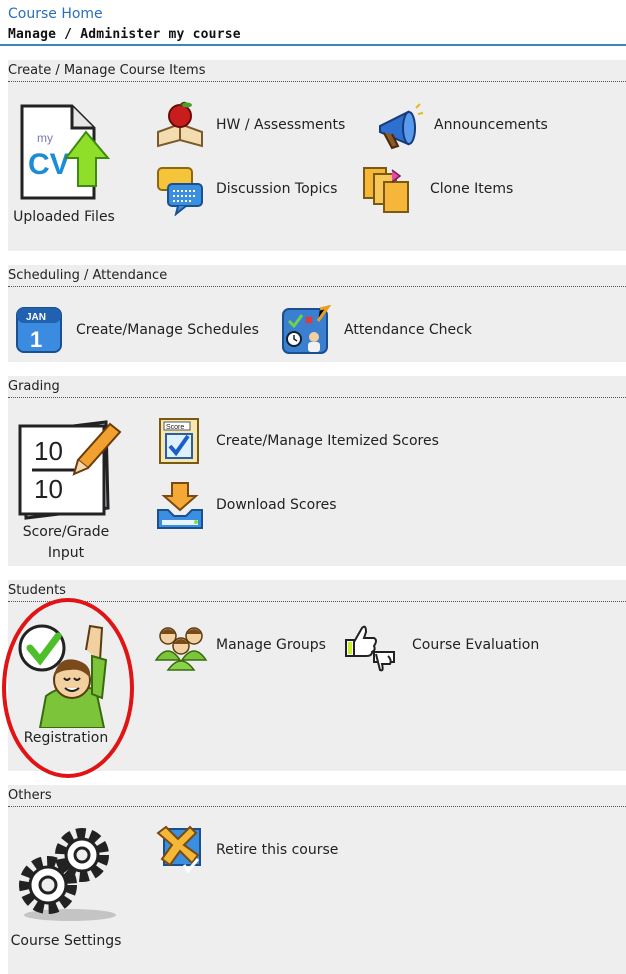  I want to click on section-title: Scheduling / Attendance, so click(88, 275).